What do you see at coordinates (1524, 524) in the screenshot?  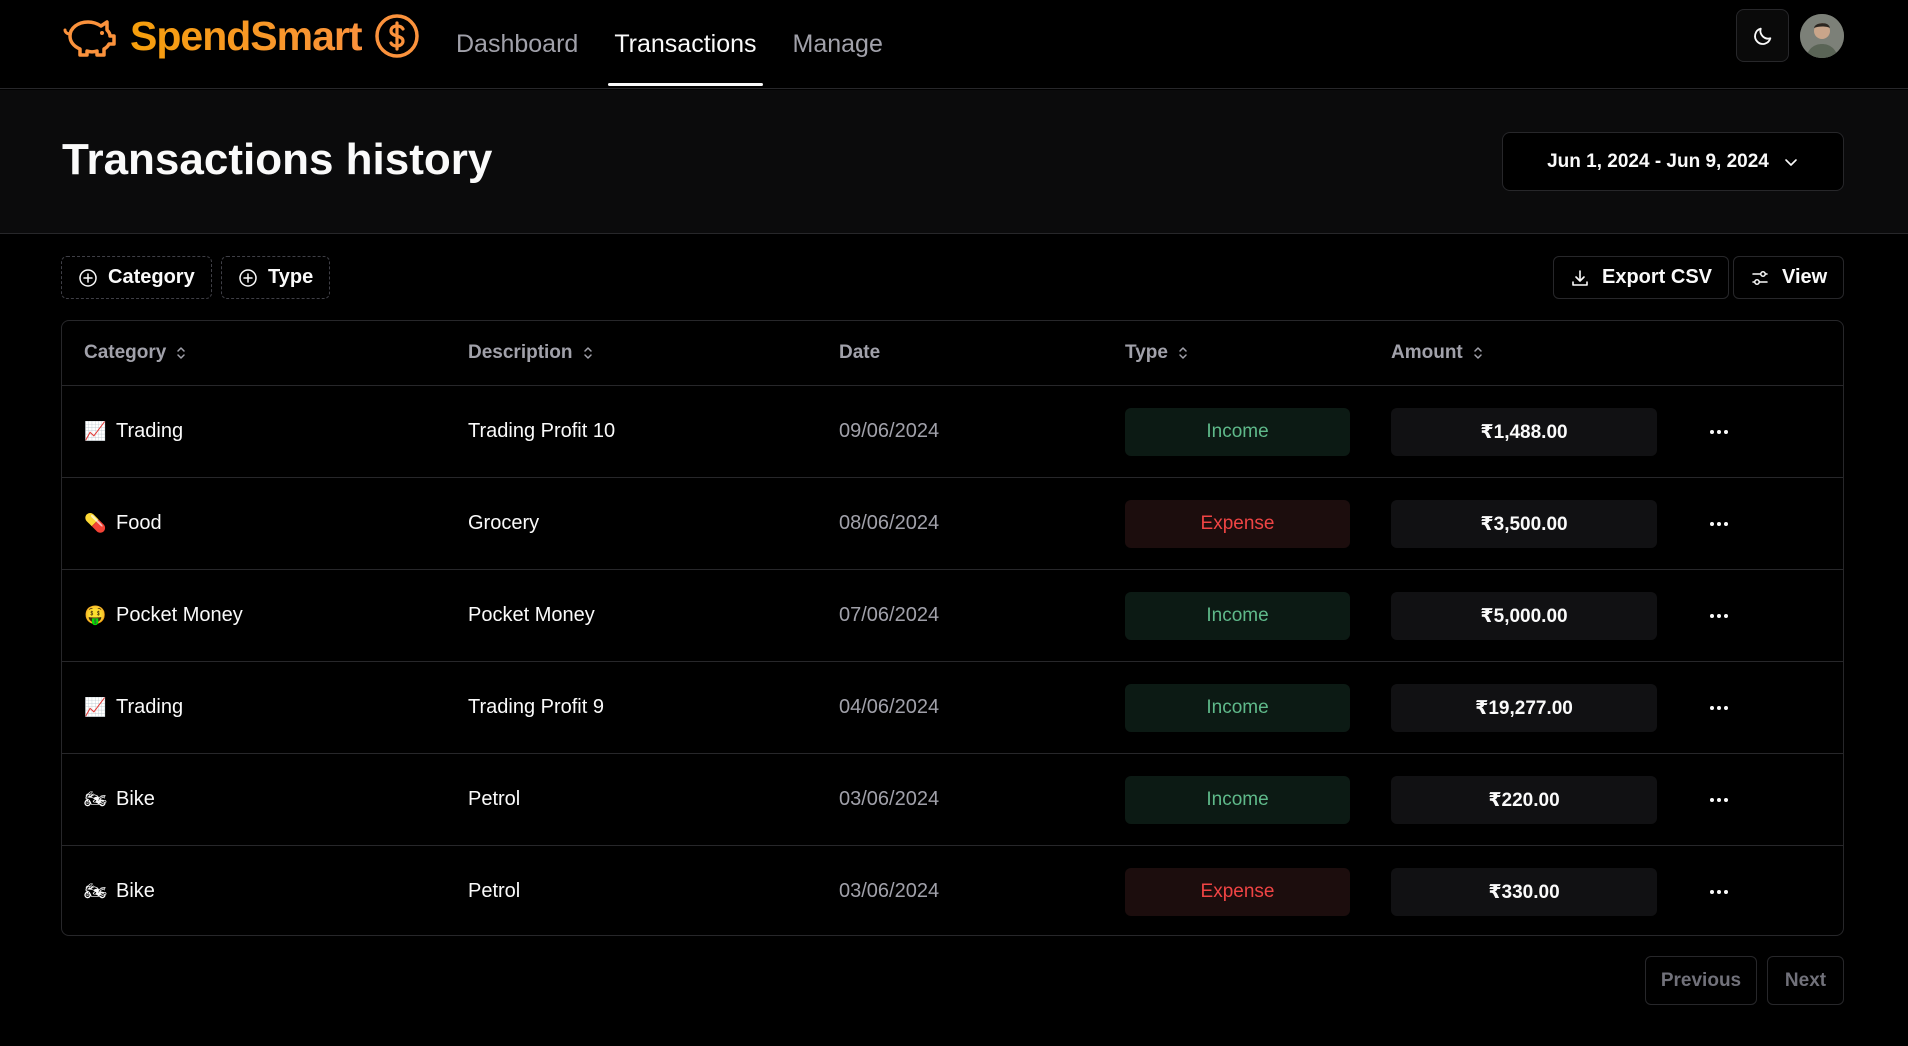 I see `amount-cell: ₹3,500.00` at bounding box center [1524, 524].